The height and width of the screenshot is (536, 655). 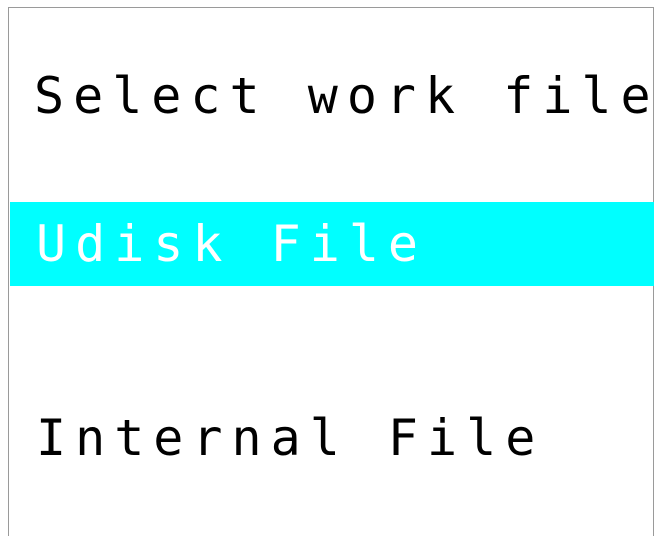 What do you see at coordinates (290, 438) in the screenshot?
I see `menu-item-label: Internal File` at bounding box center [290, 438].